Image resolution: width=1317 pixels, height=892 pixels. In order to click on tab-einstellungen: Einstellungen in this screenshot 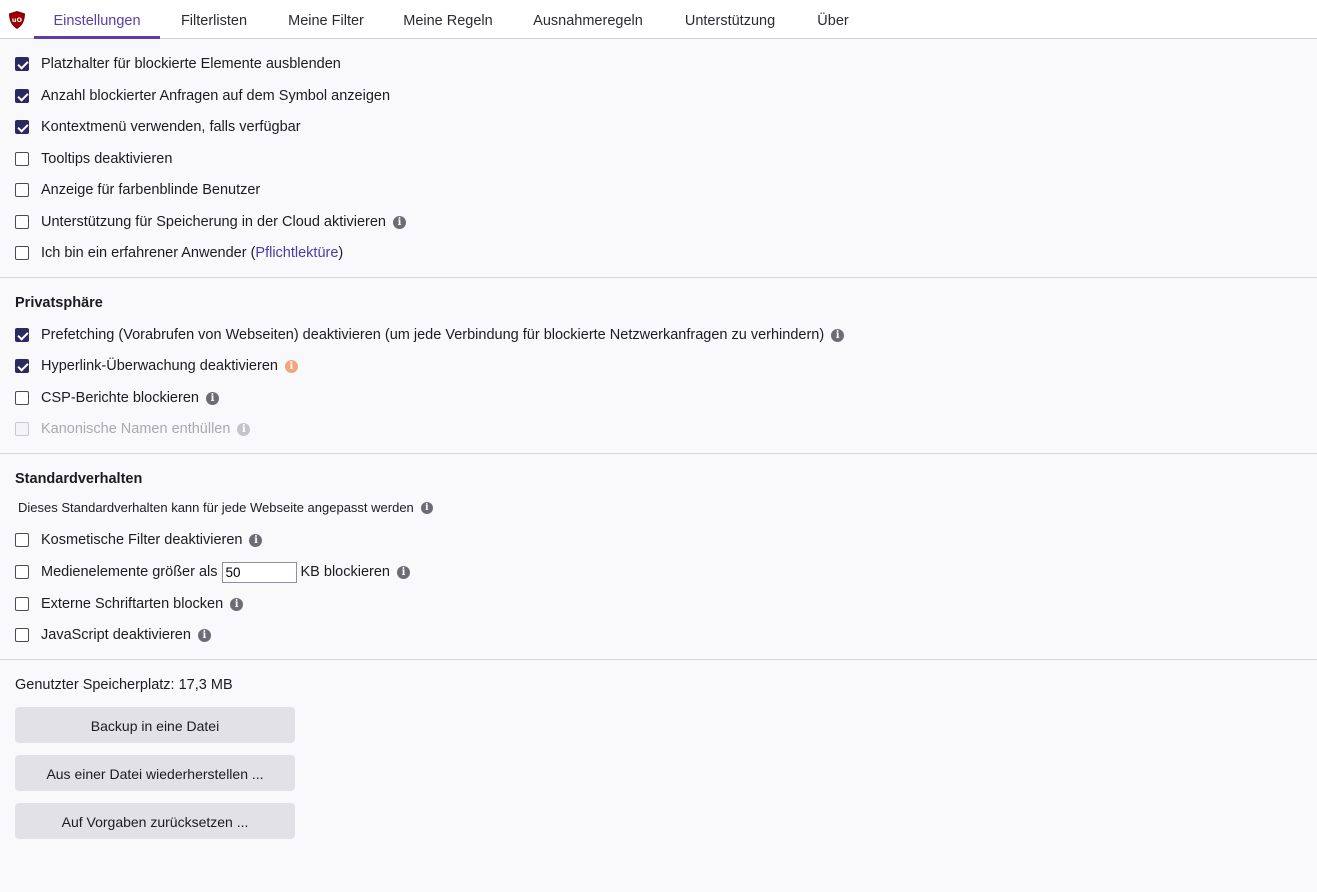, I will do `click(97, 19)`.